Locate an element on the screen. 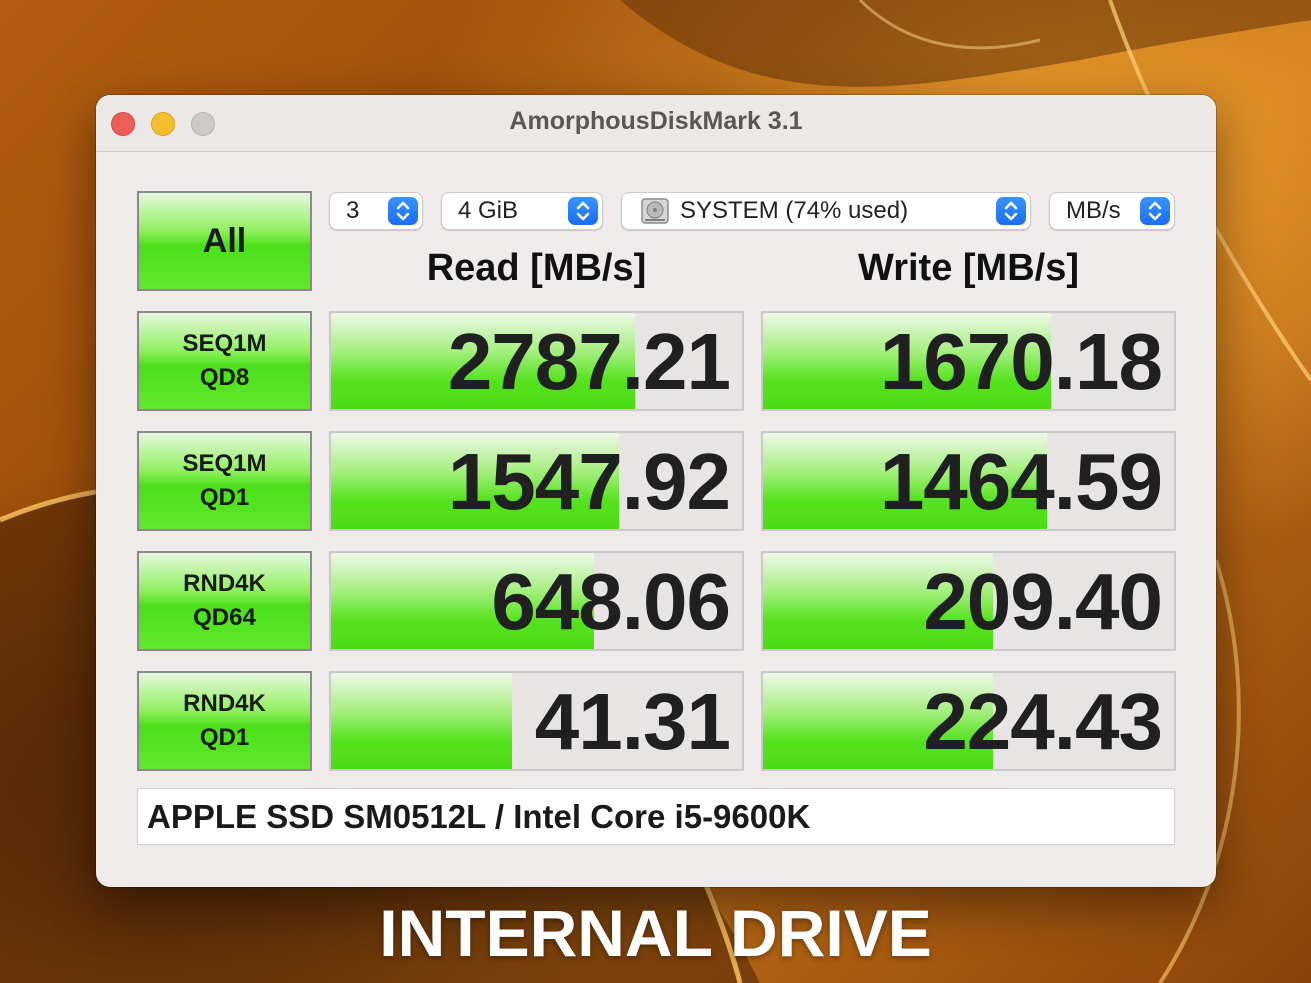 The height and width of the screenshot is (983, 1311). result-bar is located at coordinates (421, 721).